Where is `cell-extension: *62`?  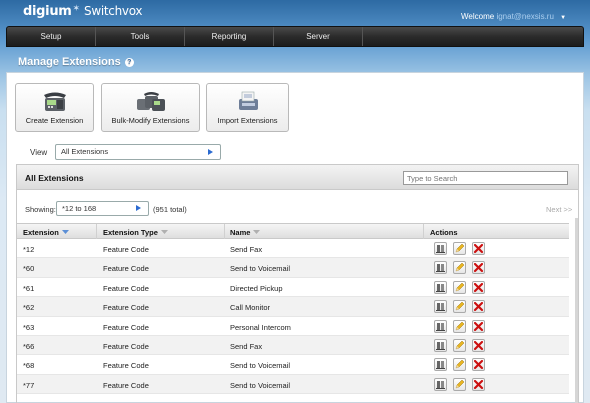 cell-extension: *62 is located at coordinates (29, 308).